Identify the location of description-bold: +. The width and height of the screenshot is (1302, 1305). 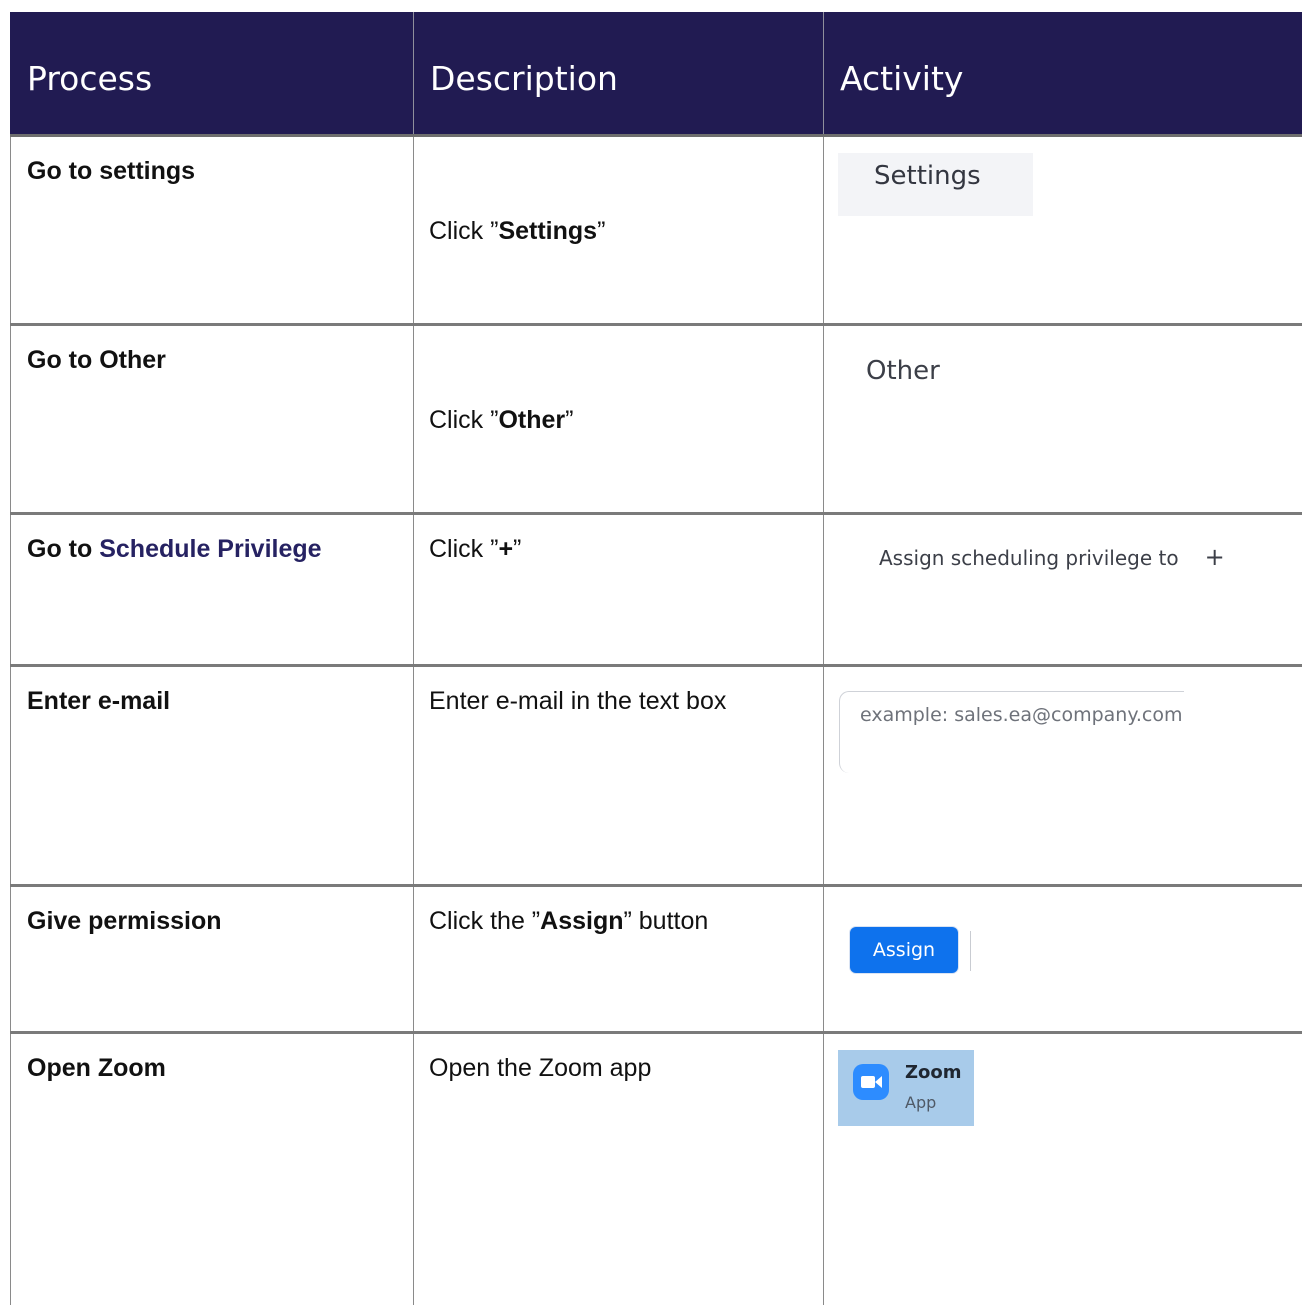
(506, 548).